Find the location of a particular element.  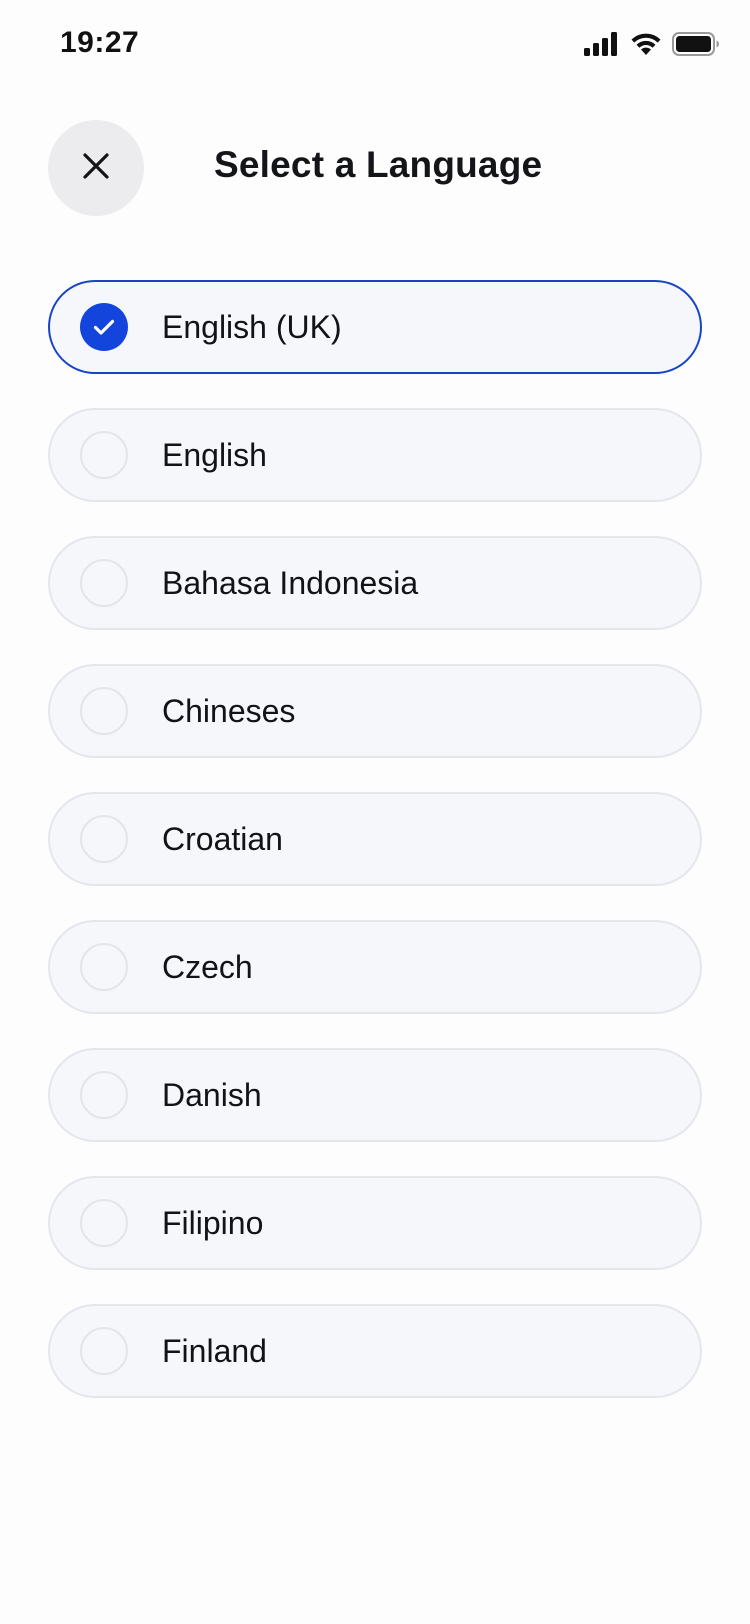

language-option-5: Czech is located at coordinates (375, 967).